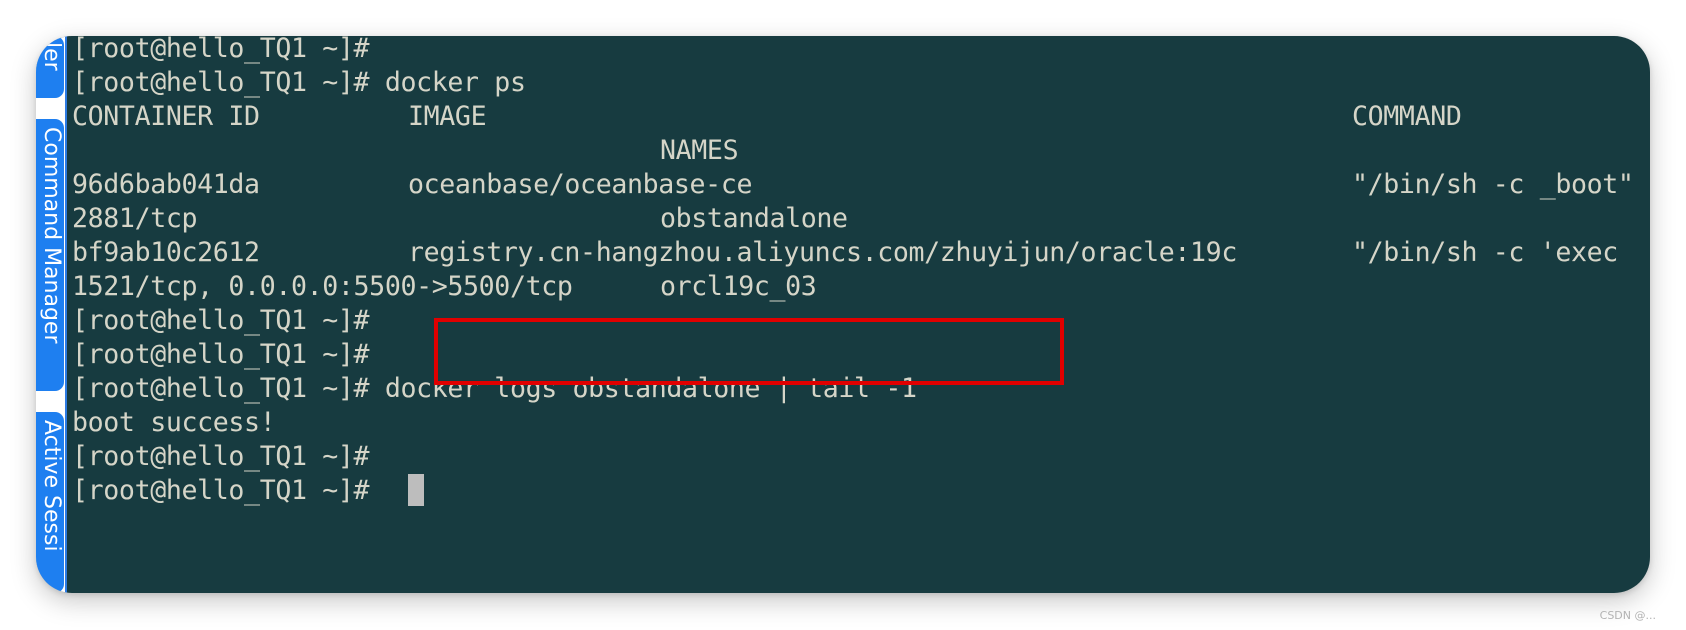  What do you see at coordinates (166, 116) in the screenshot?
I see `ps-header-container-id: CONTAINER ID` at bounding box center [166, 116].